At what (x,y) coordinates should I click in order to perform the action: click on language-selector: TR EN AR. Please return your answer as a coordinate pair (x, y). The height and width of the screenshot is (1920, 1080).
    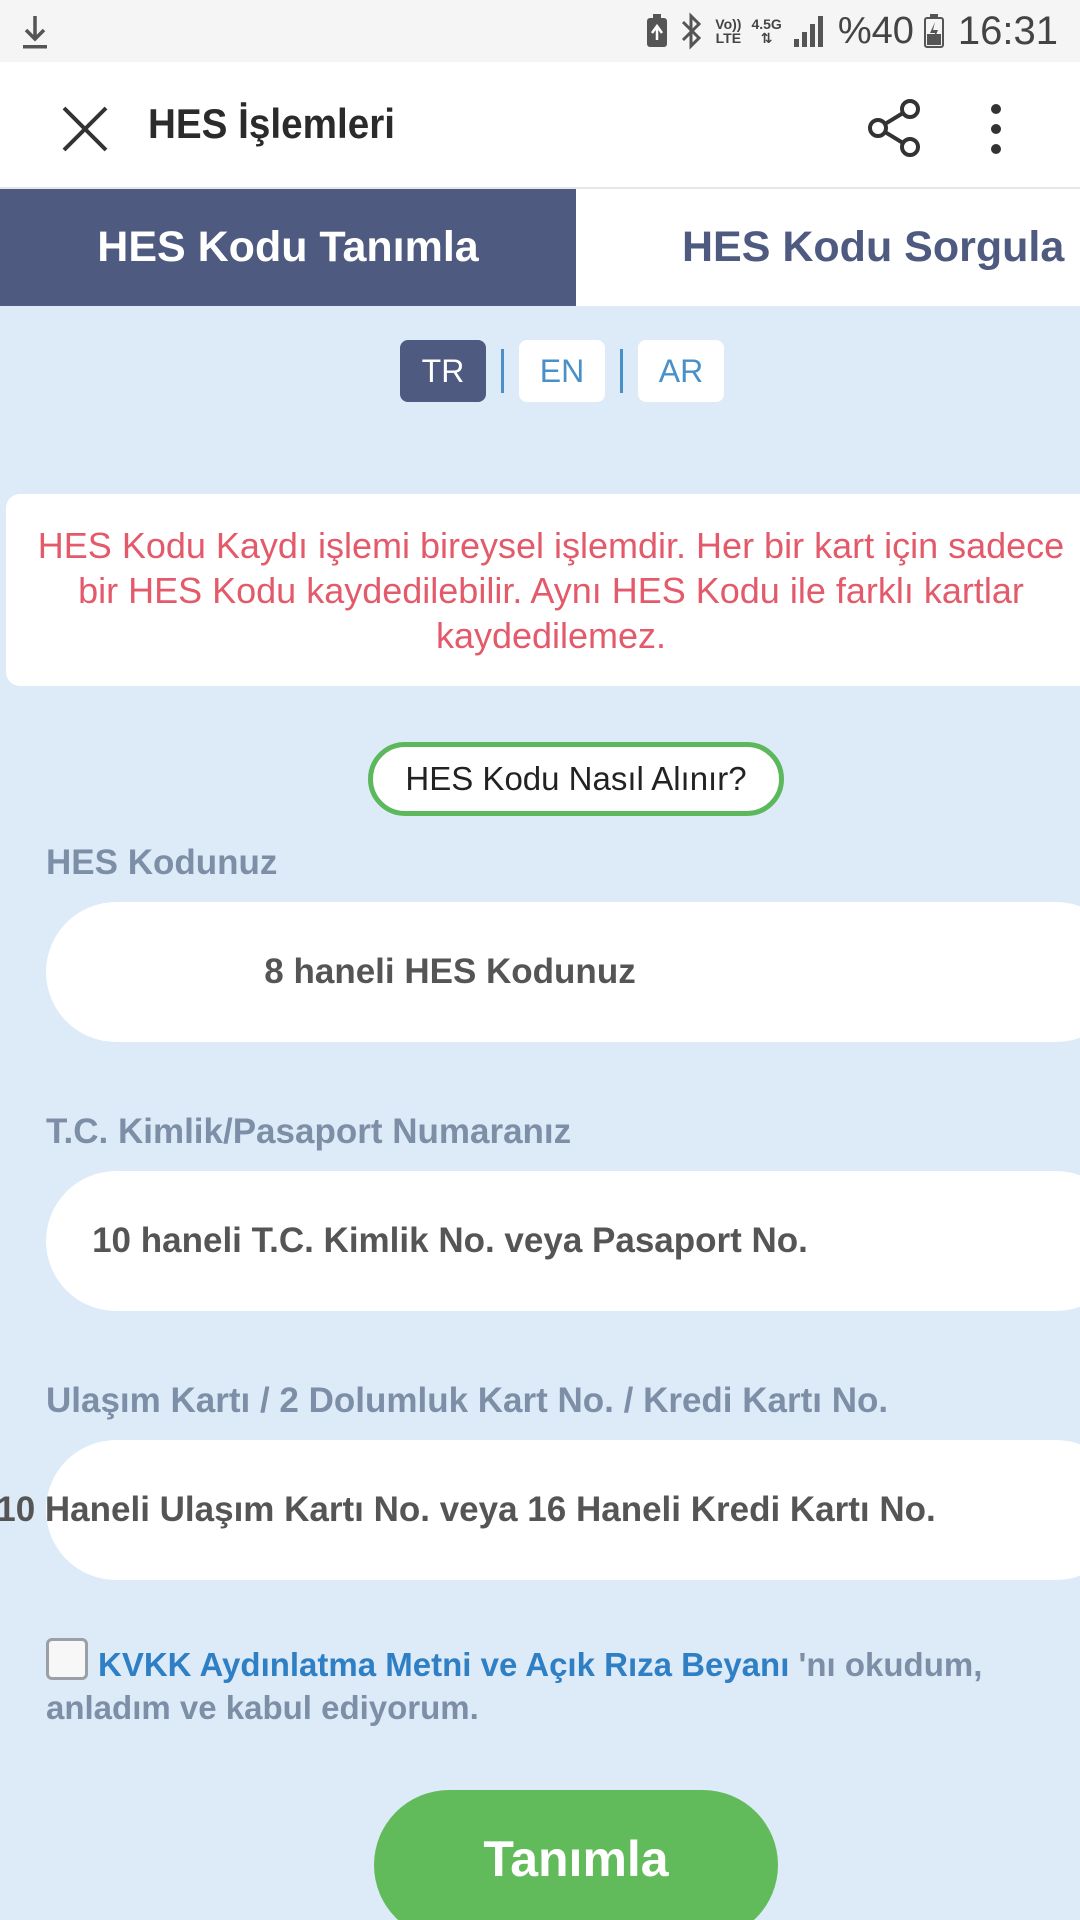
    Looking at the image, I should click on (562, 371).